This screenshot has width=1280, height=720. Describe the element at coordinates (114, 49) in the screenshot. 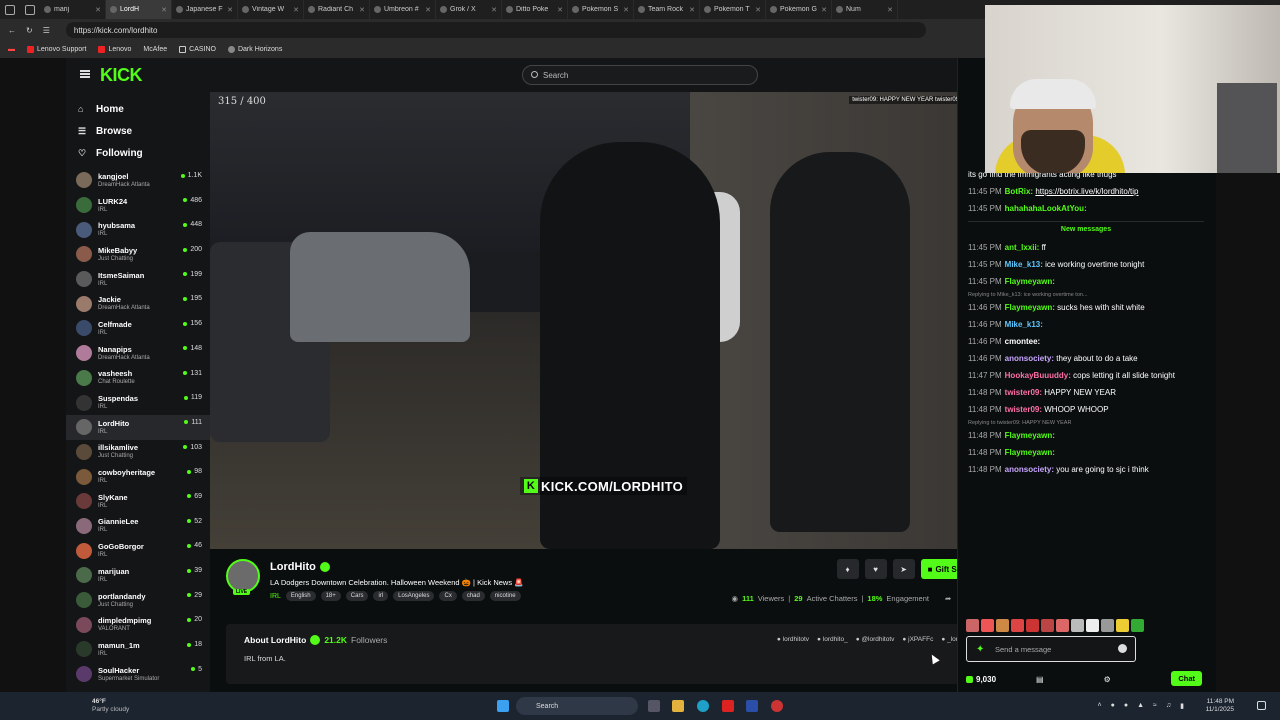

I see `bookmark-lenovo: Lenovo` at that location.